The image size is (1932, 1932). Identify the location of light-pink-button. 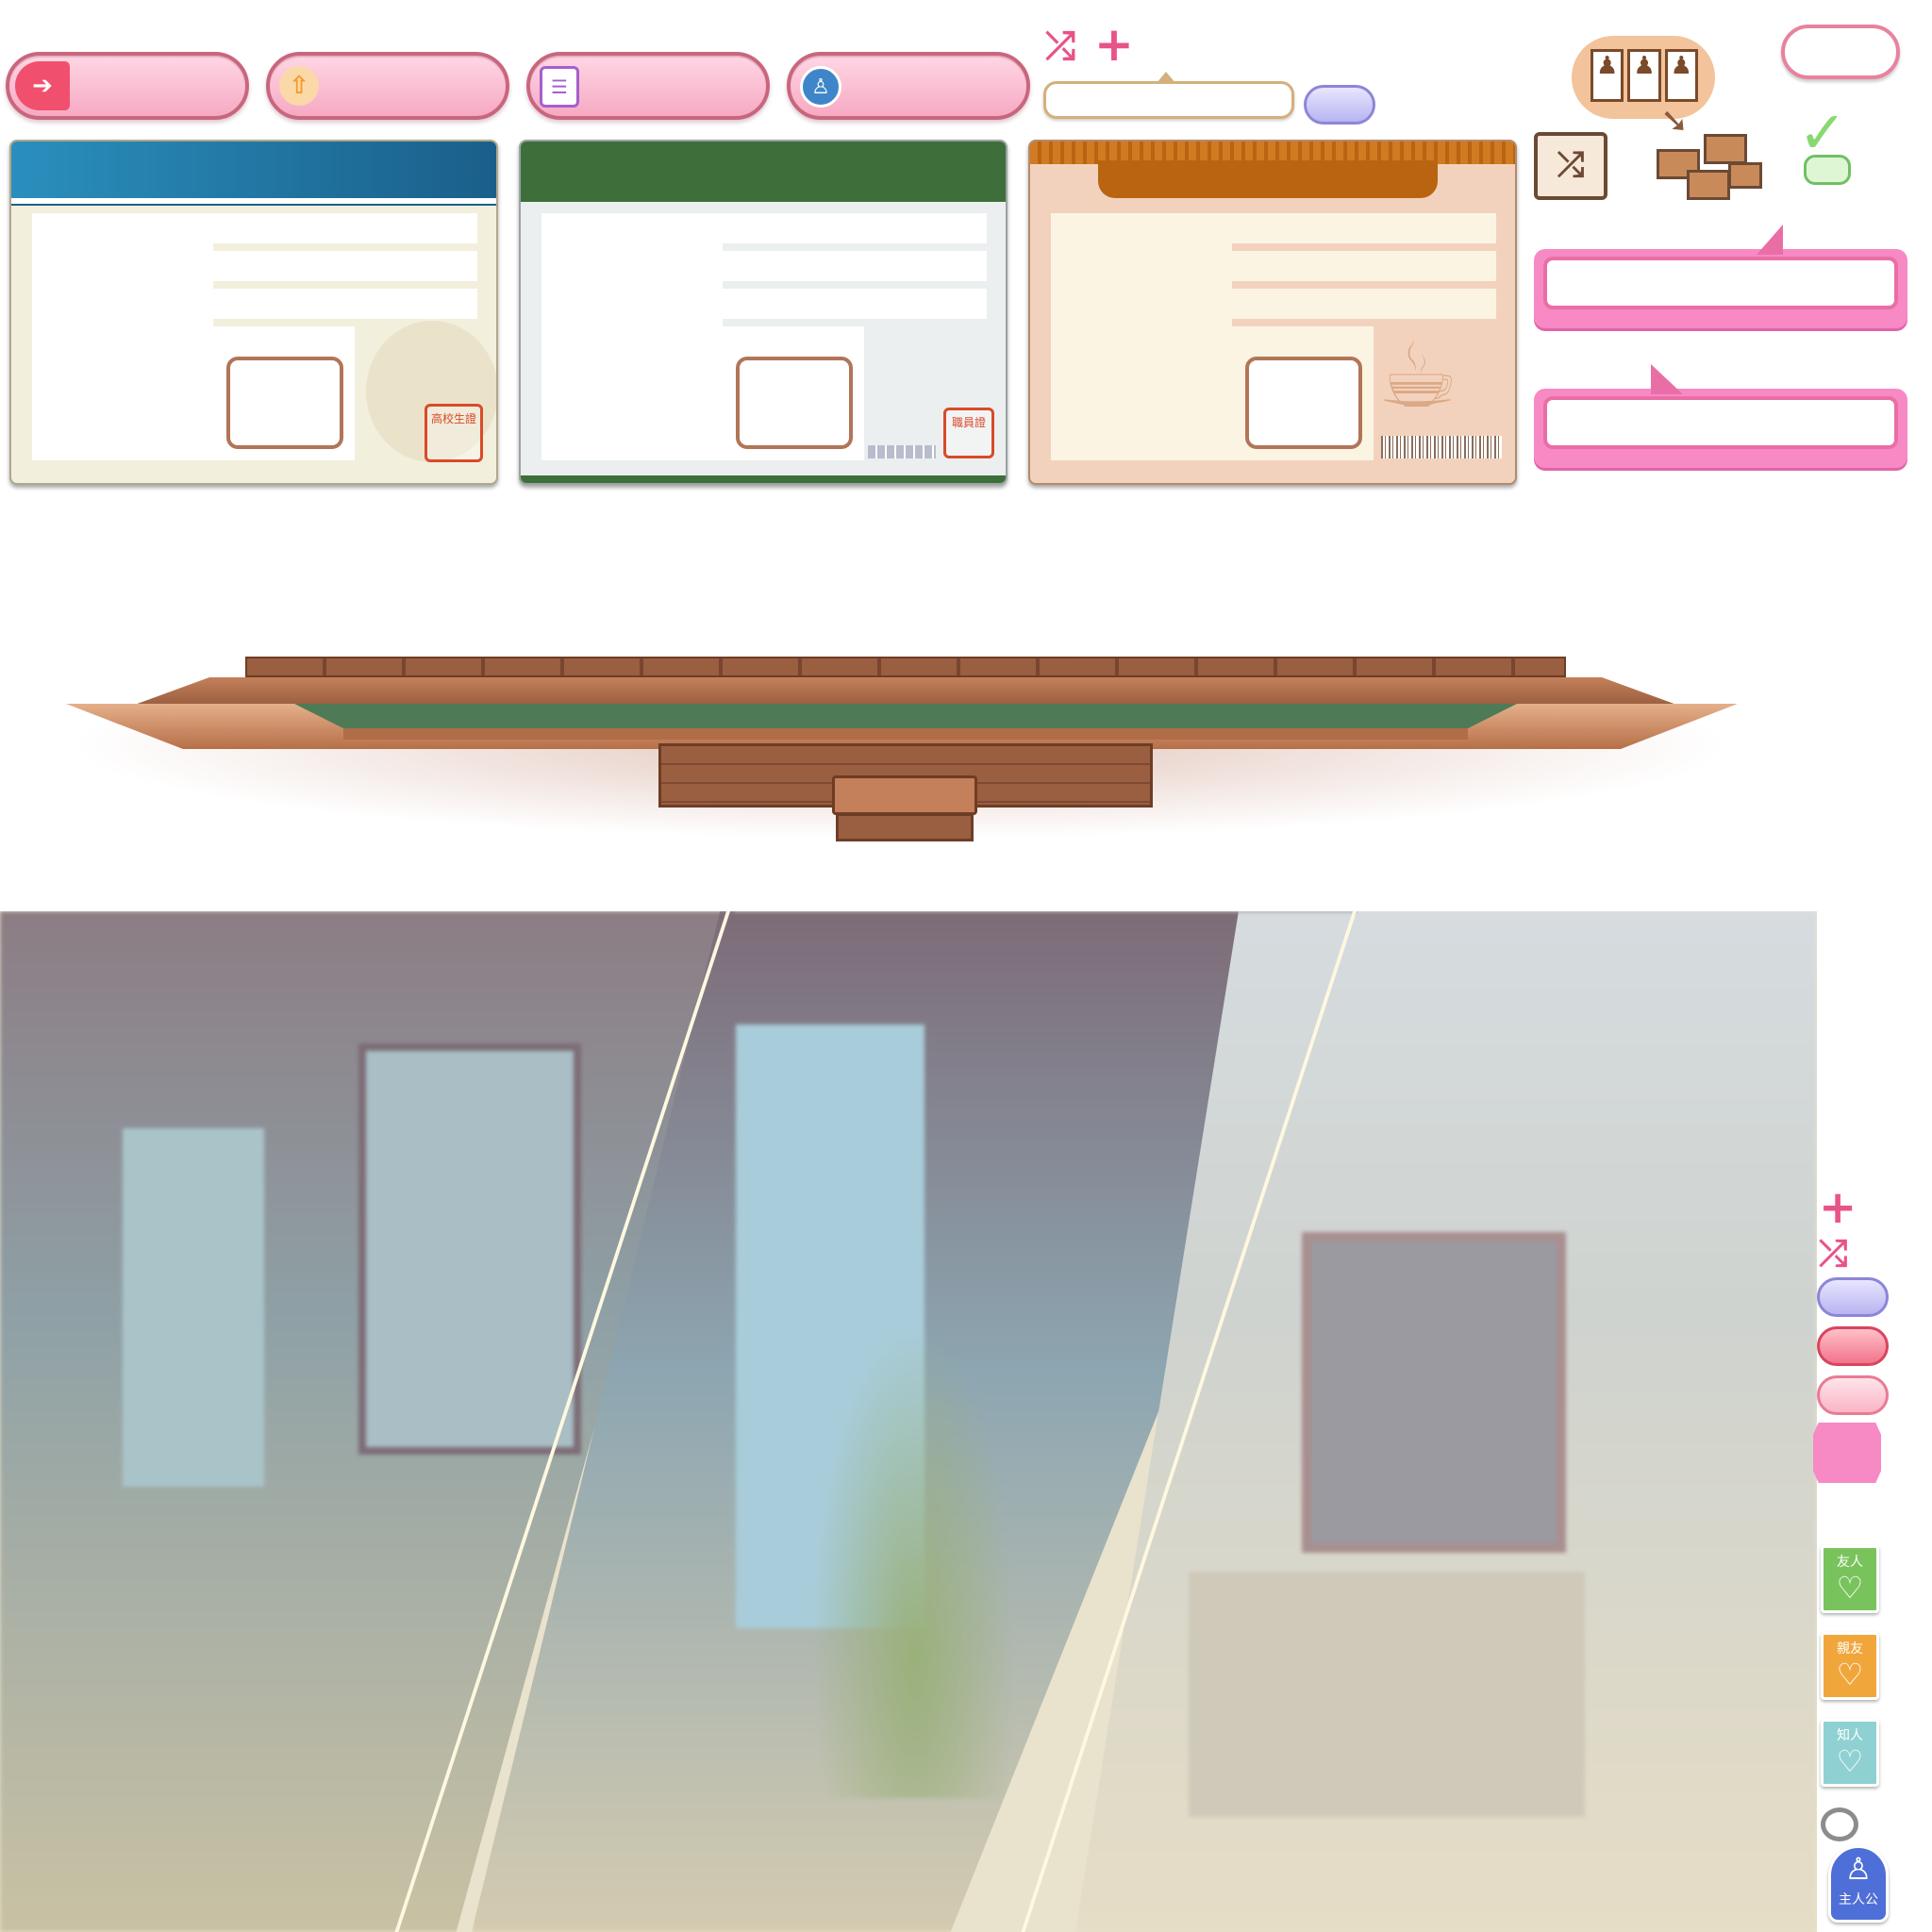
(1853, 1395).